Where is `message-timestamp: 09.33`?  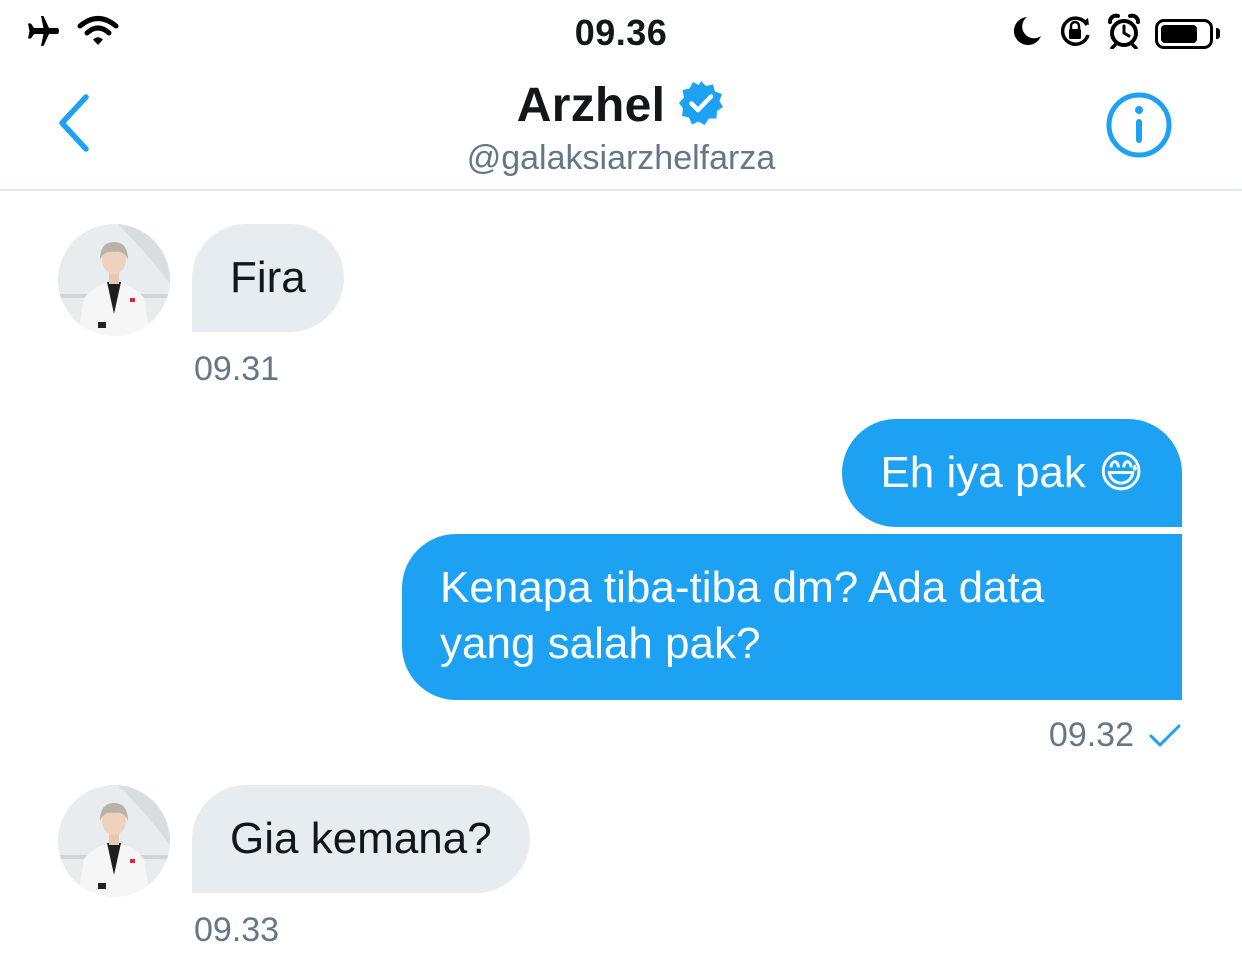
message-timestamp: 09.33 is located at coordinates (237, 930).